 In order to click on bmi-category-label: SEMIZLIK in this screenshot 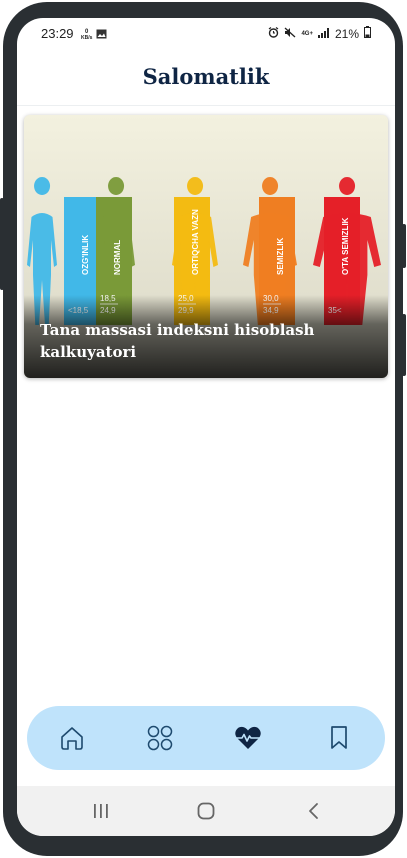, I will do `click(280, 256)`.